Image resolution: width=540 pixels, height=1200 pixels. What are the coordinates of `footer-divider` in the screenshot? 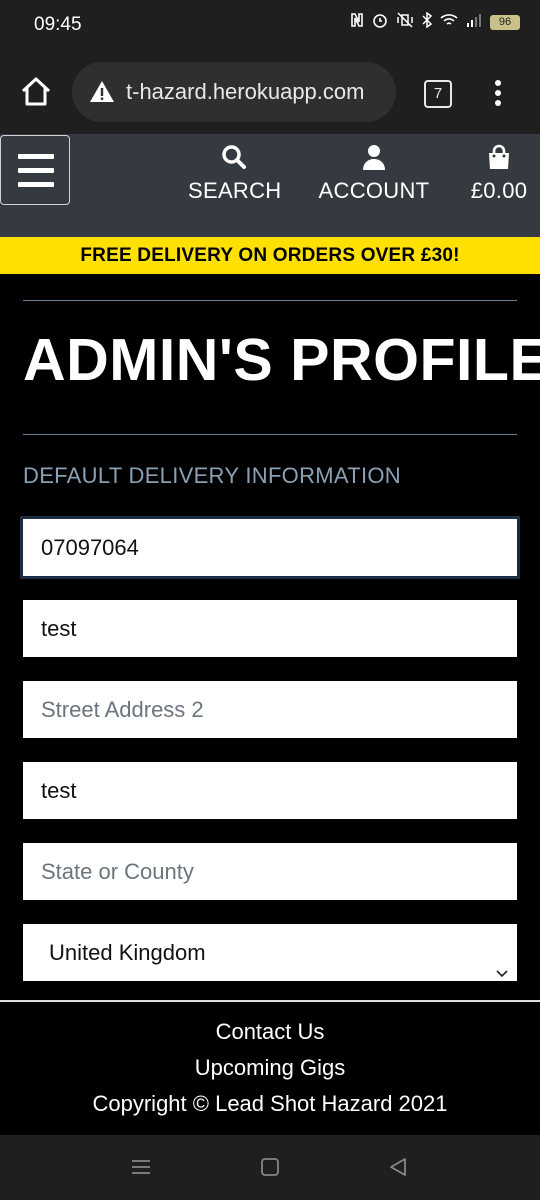 It's located at (270, 1001).